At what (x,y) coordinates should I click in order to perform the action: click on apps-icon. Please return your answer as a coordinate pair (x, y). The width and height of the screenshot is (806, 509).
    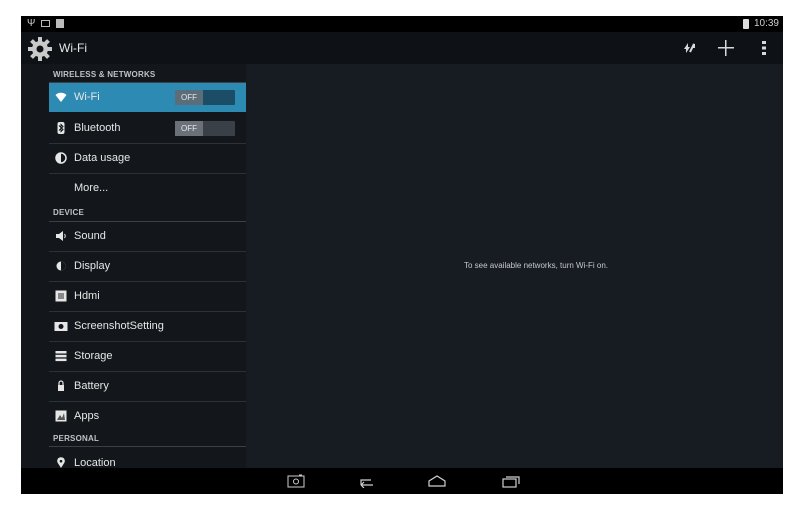
    Looking at the image, I should click on (61, 416).